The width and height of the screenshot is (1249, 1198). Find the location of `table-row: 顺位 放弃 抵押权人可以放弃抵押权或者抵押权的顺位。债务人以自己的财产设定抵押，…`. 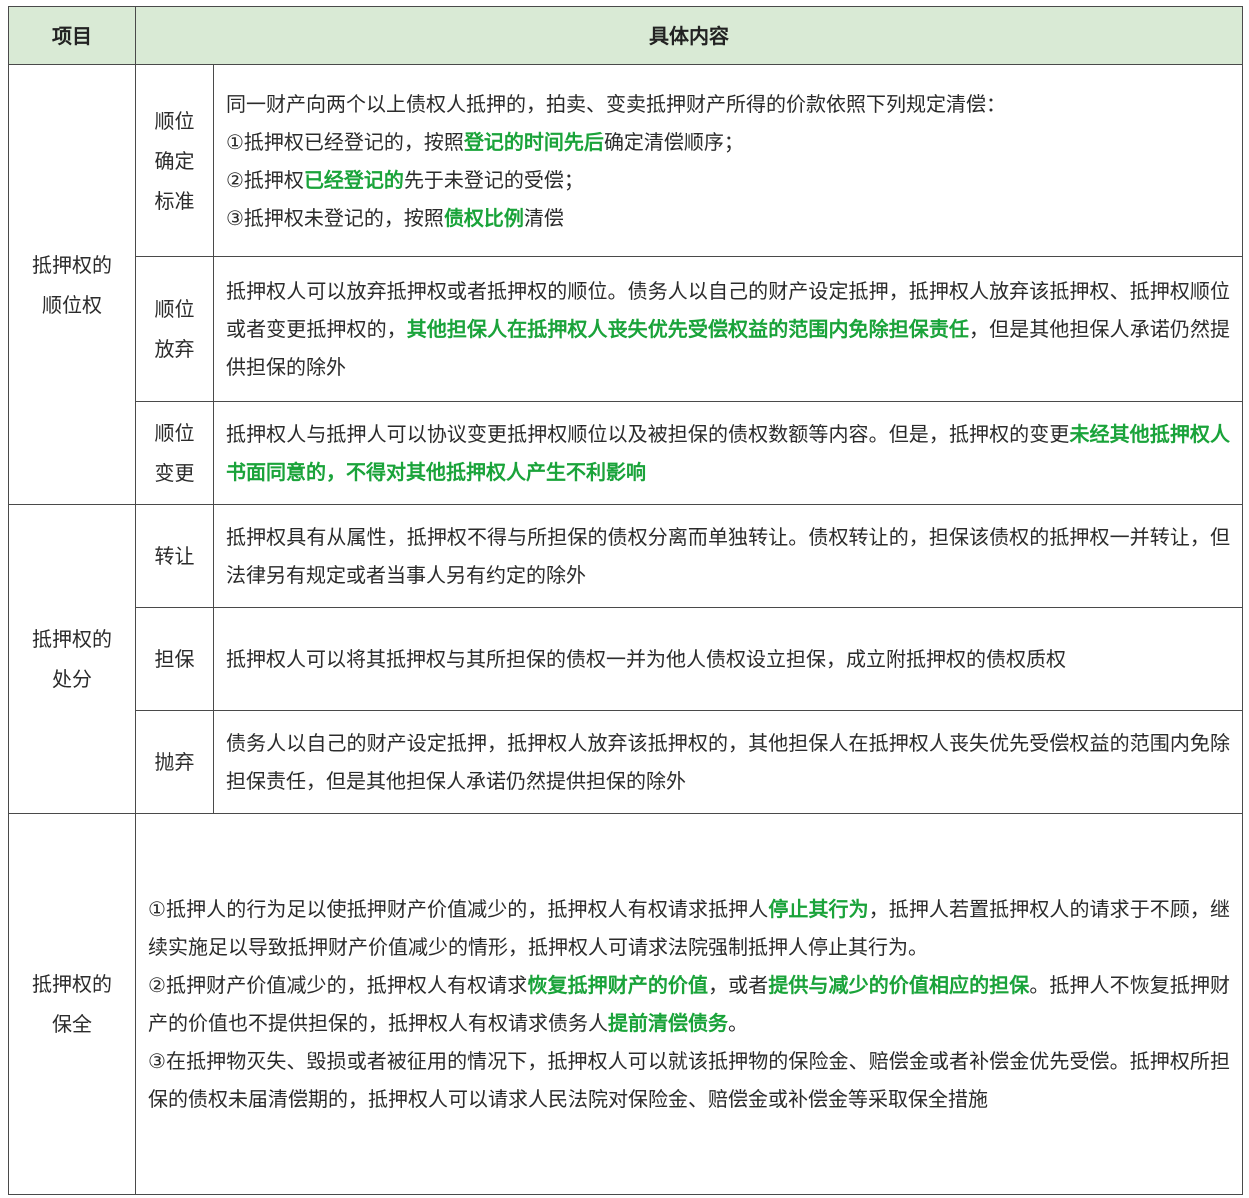

table-row: 顺位 放弃 抵押权人可以放弃抵押权或者抵押权的顺位。债务人以自己的财产设定抵押，… is located at coordinates (626, 329).